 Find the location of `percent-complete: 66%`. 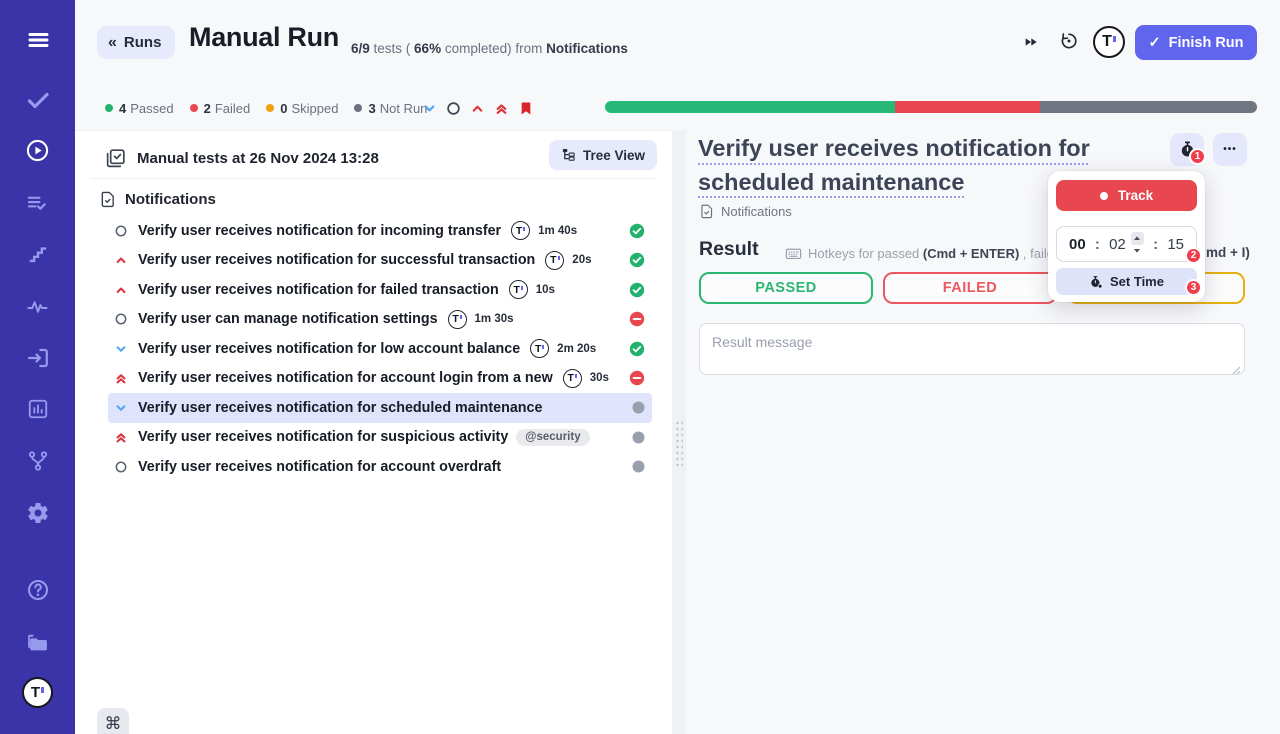

percent-complete: 66% is located at coordinates (428, 48).